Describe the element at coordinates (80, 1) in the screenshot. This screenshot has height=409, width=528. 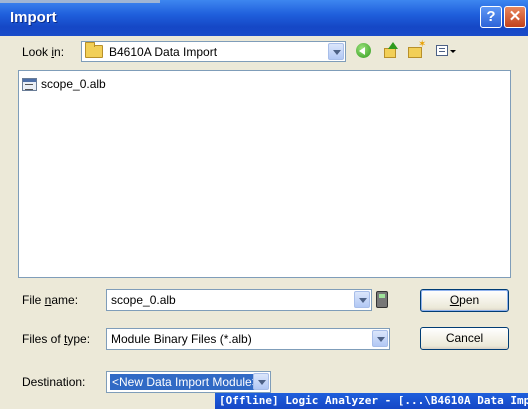
I see `background-window-edge` at that location.